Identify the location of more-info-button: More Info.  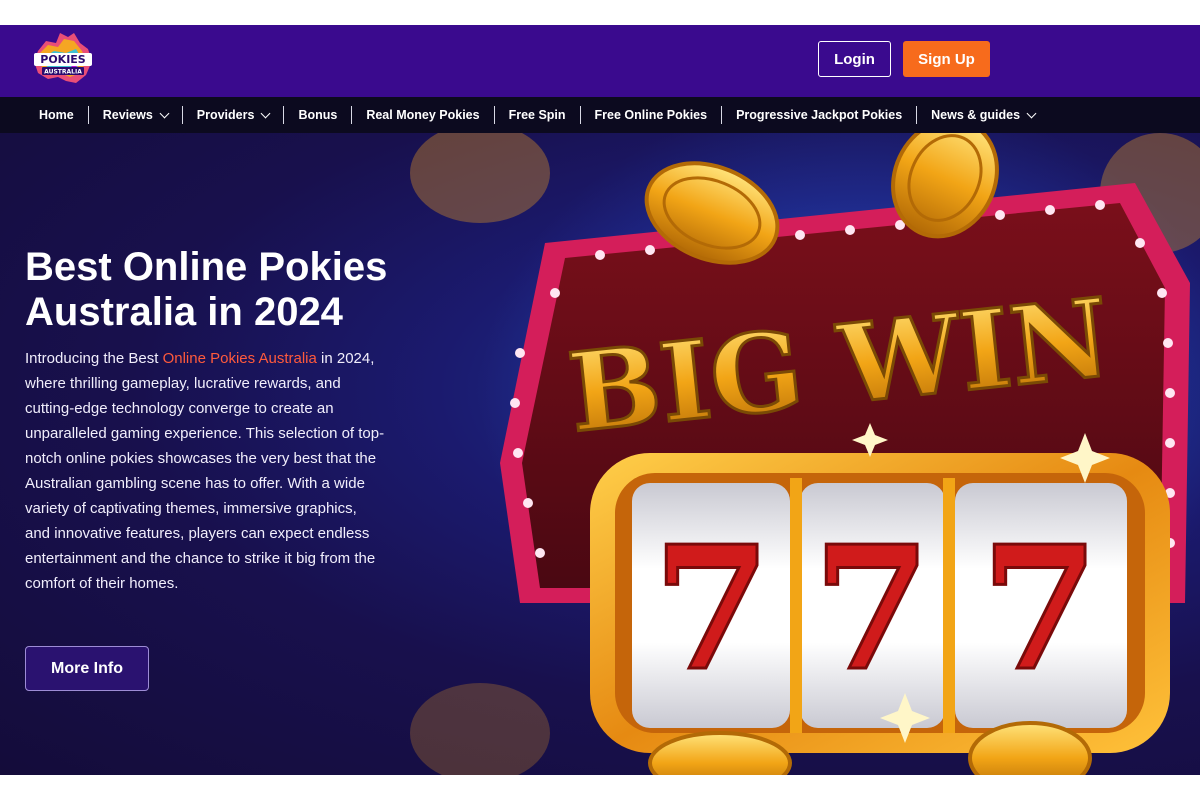
(87, 668).